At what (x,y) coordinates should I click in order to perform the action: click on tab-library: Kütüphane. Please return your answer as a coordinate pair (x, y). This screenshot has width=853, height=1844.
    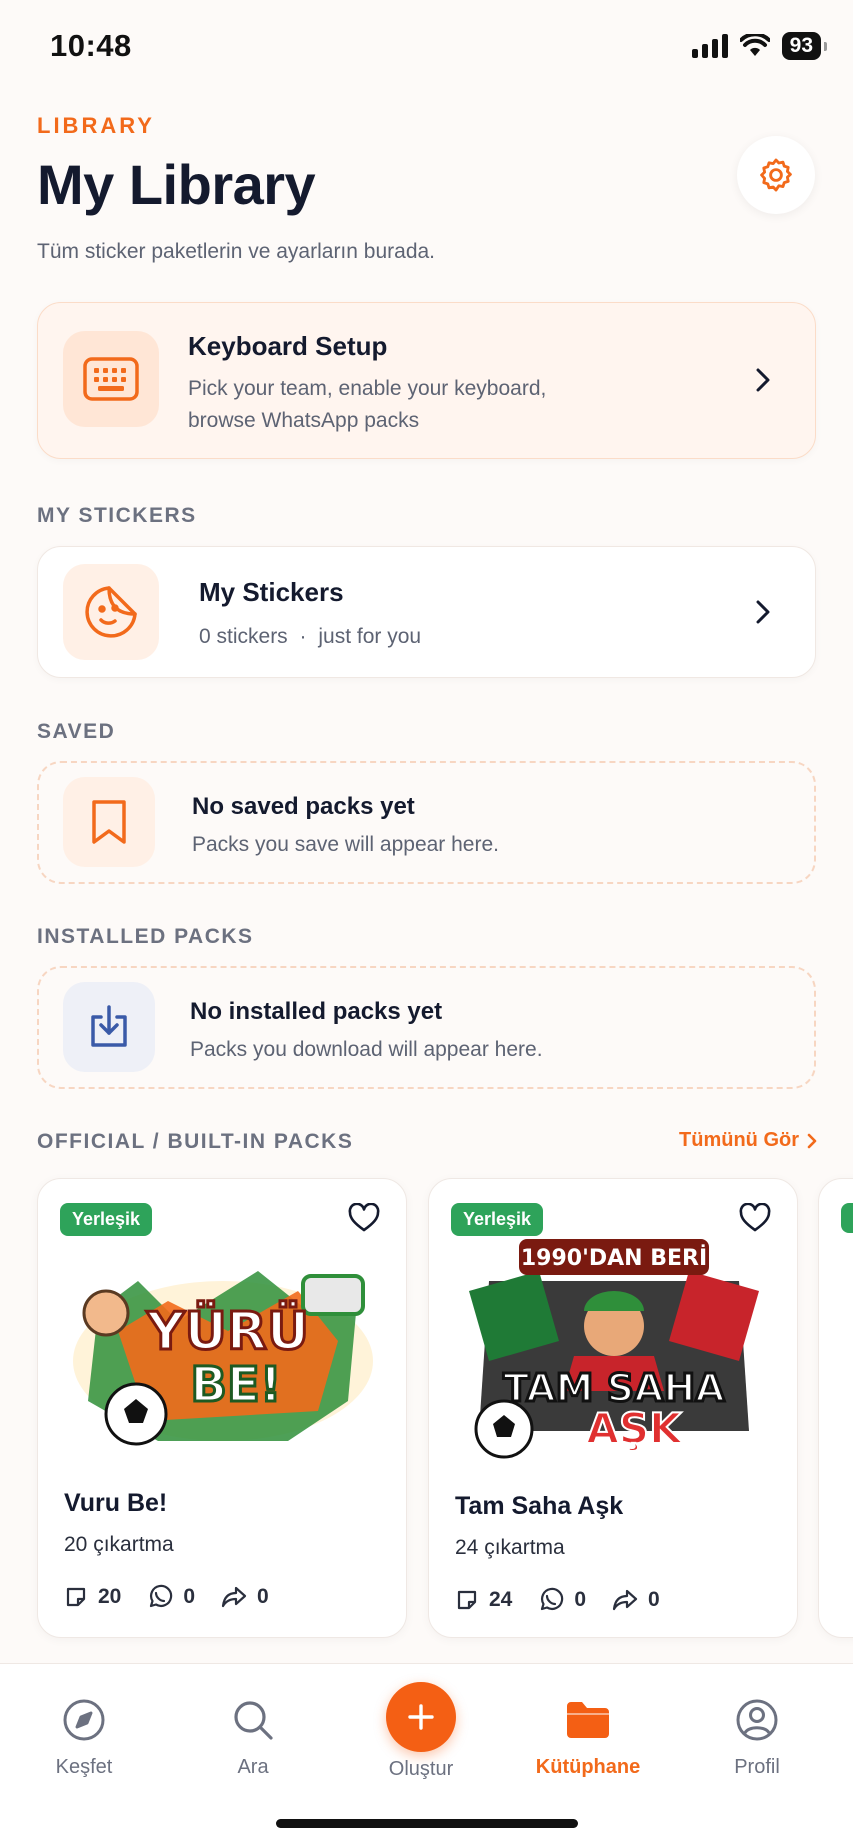
    Looking at the image, I should click on (588, 1736).